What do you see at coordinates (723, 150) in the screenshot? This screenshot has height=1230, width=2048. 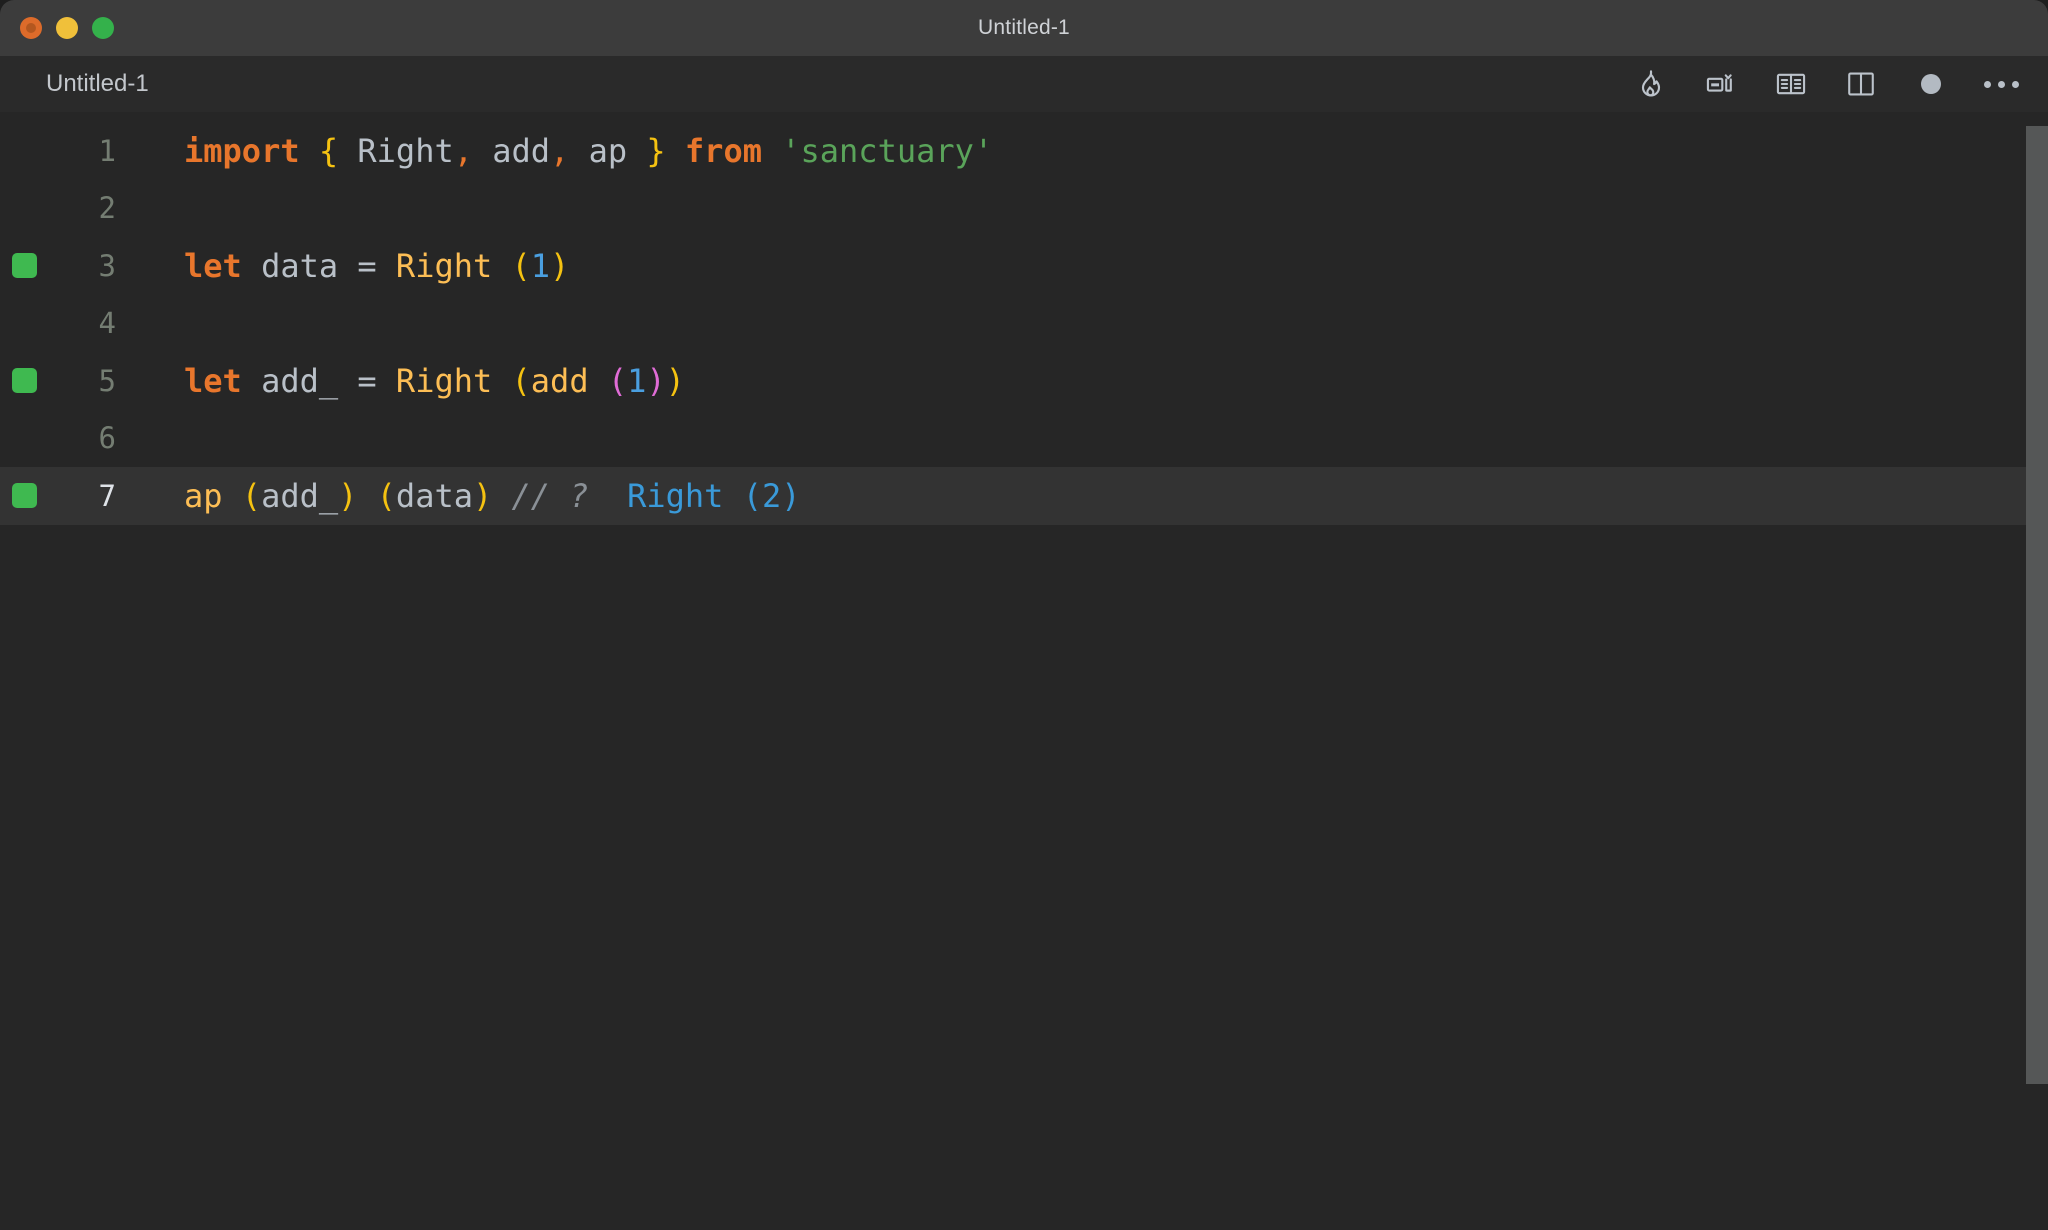 I see `code-token: from` at bounding box center [723, 150].